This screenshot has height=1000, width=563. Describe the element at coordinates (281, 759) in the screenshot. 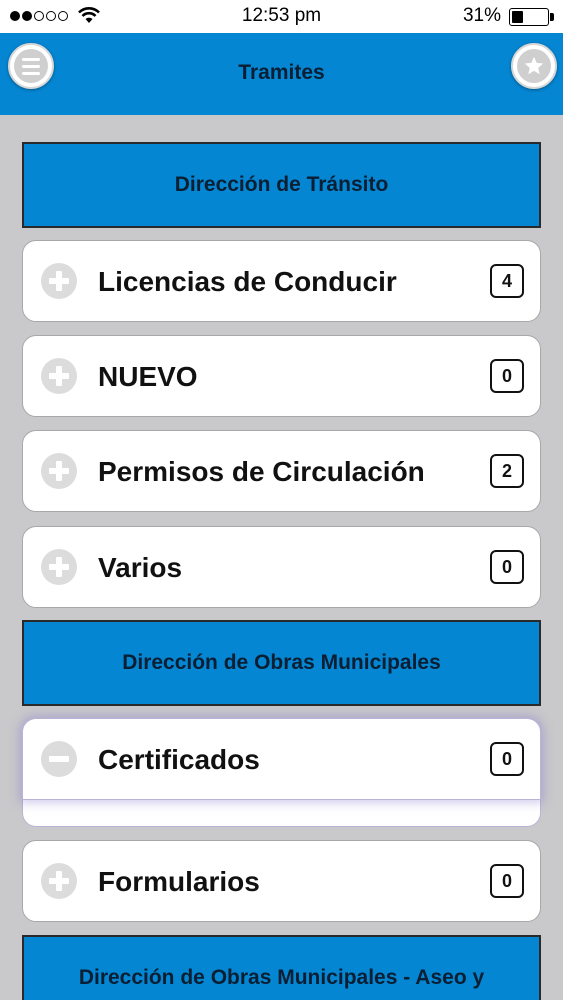

I see `list-item-certificados: Certificados 0` at that location.